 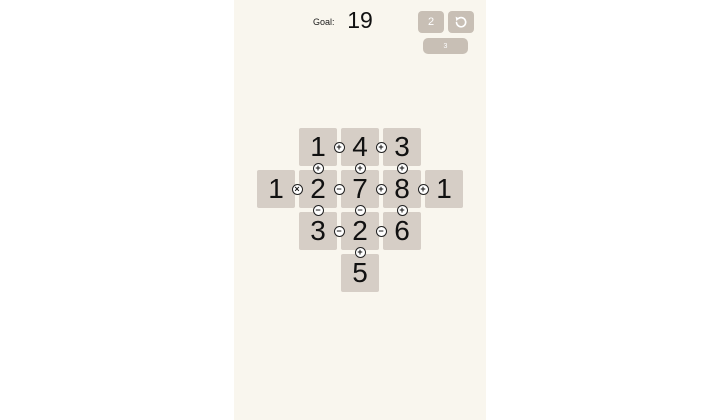 I want to click on hint-button: 2, so click(x=431, y=22).